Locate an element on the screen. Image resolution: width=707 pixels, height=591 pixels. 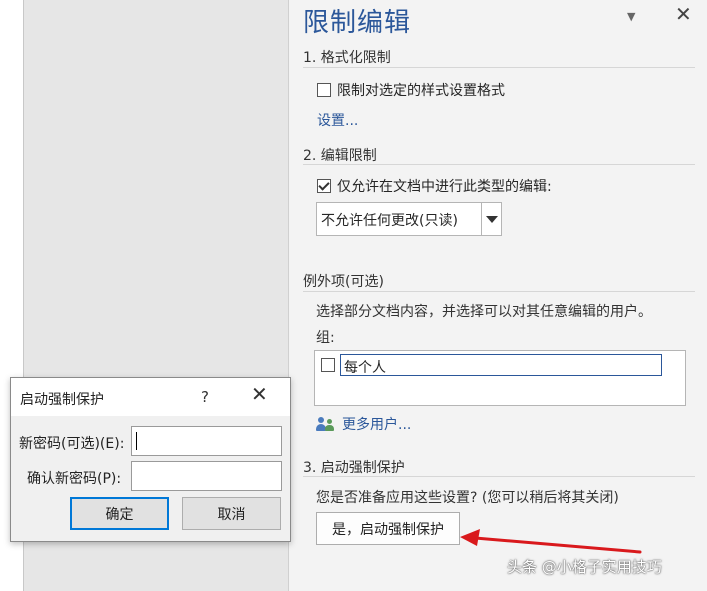
chevron-down-icon is located at coordinates (491, 219).